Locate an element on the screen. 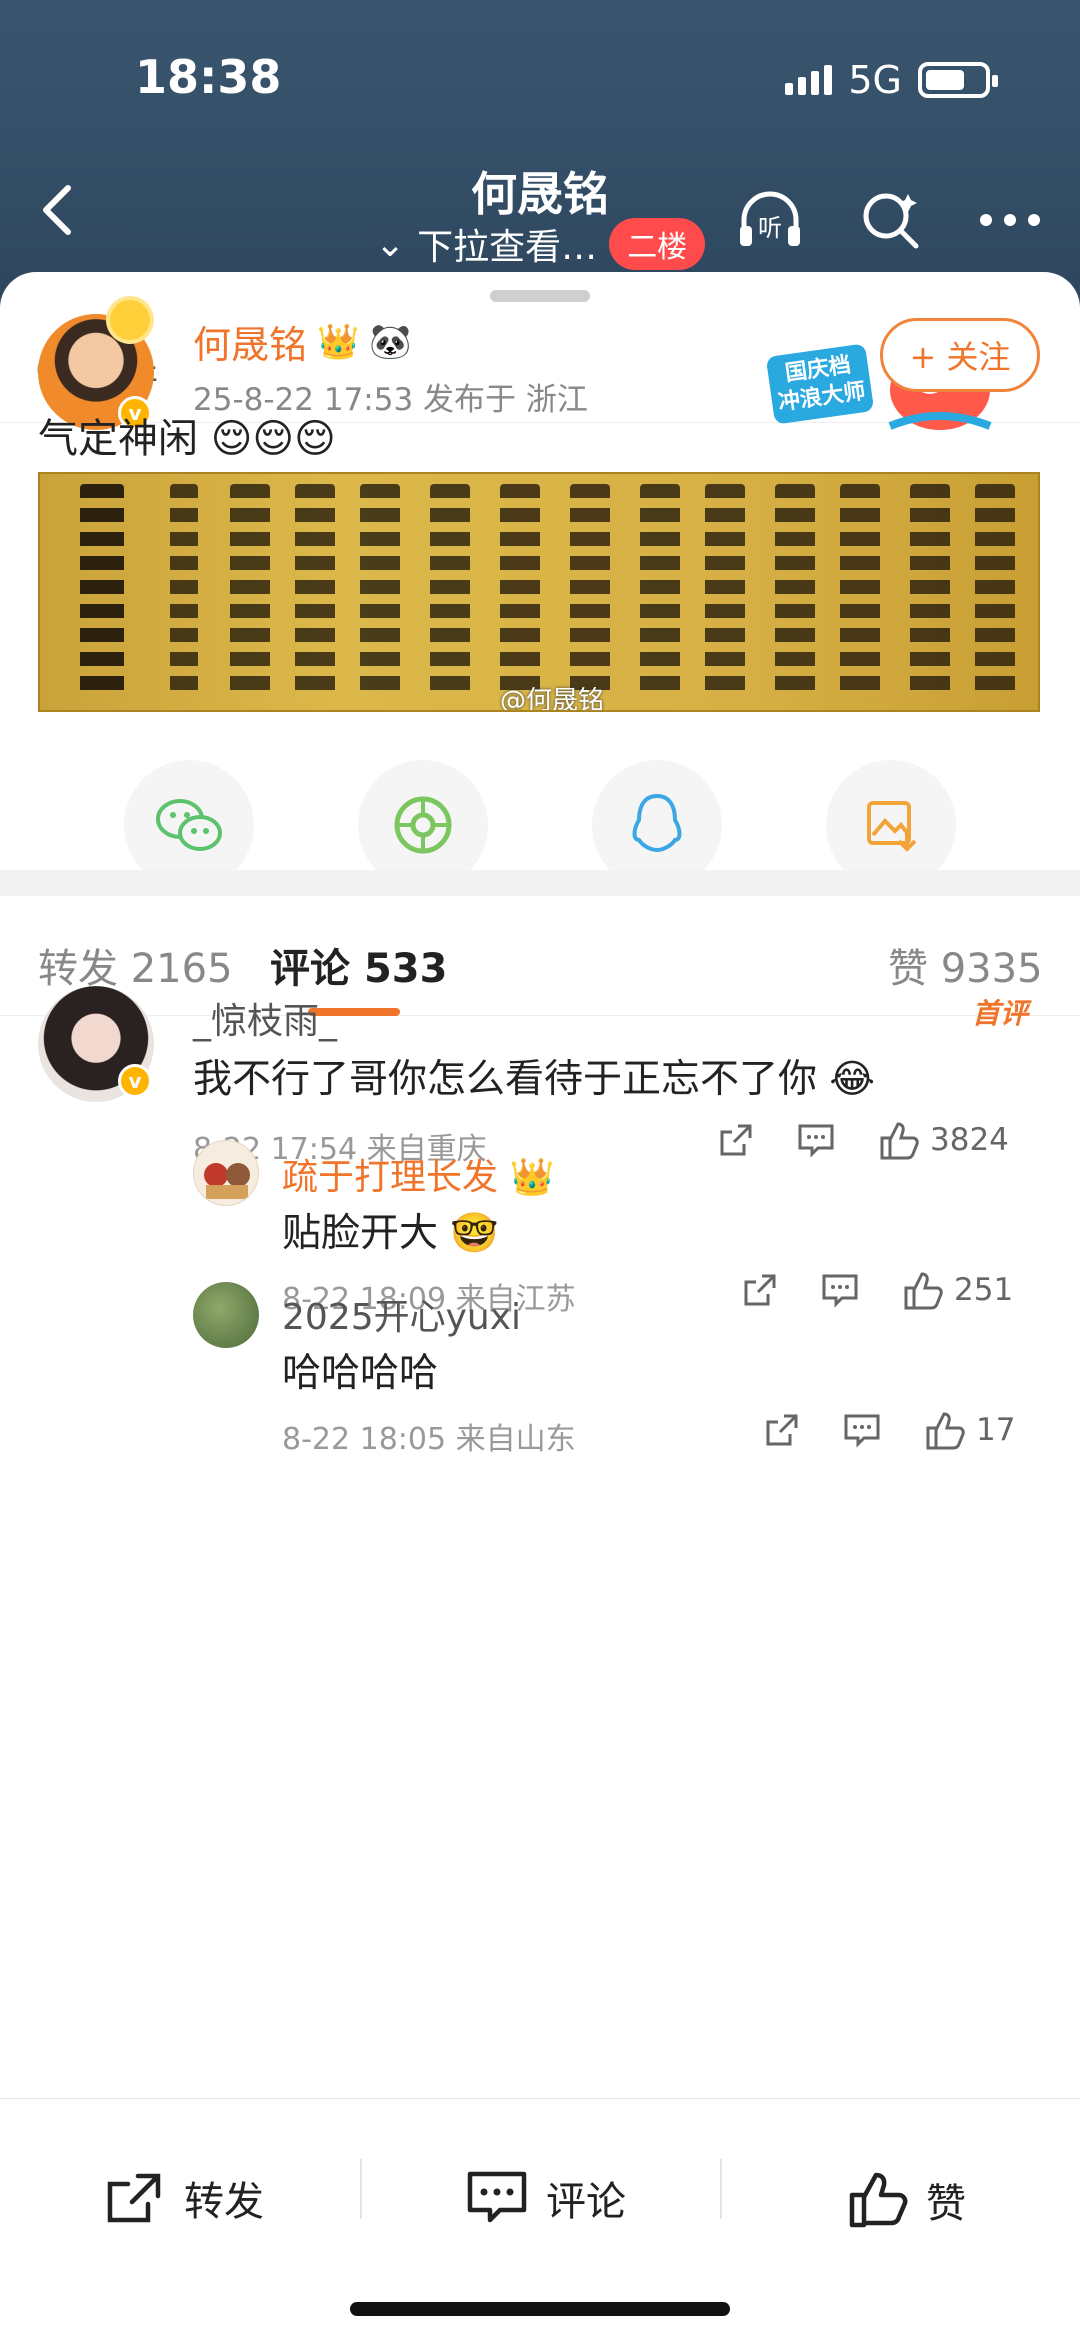  like-label: 赞 is located at coordinates (946, 2204).